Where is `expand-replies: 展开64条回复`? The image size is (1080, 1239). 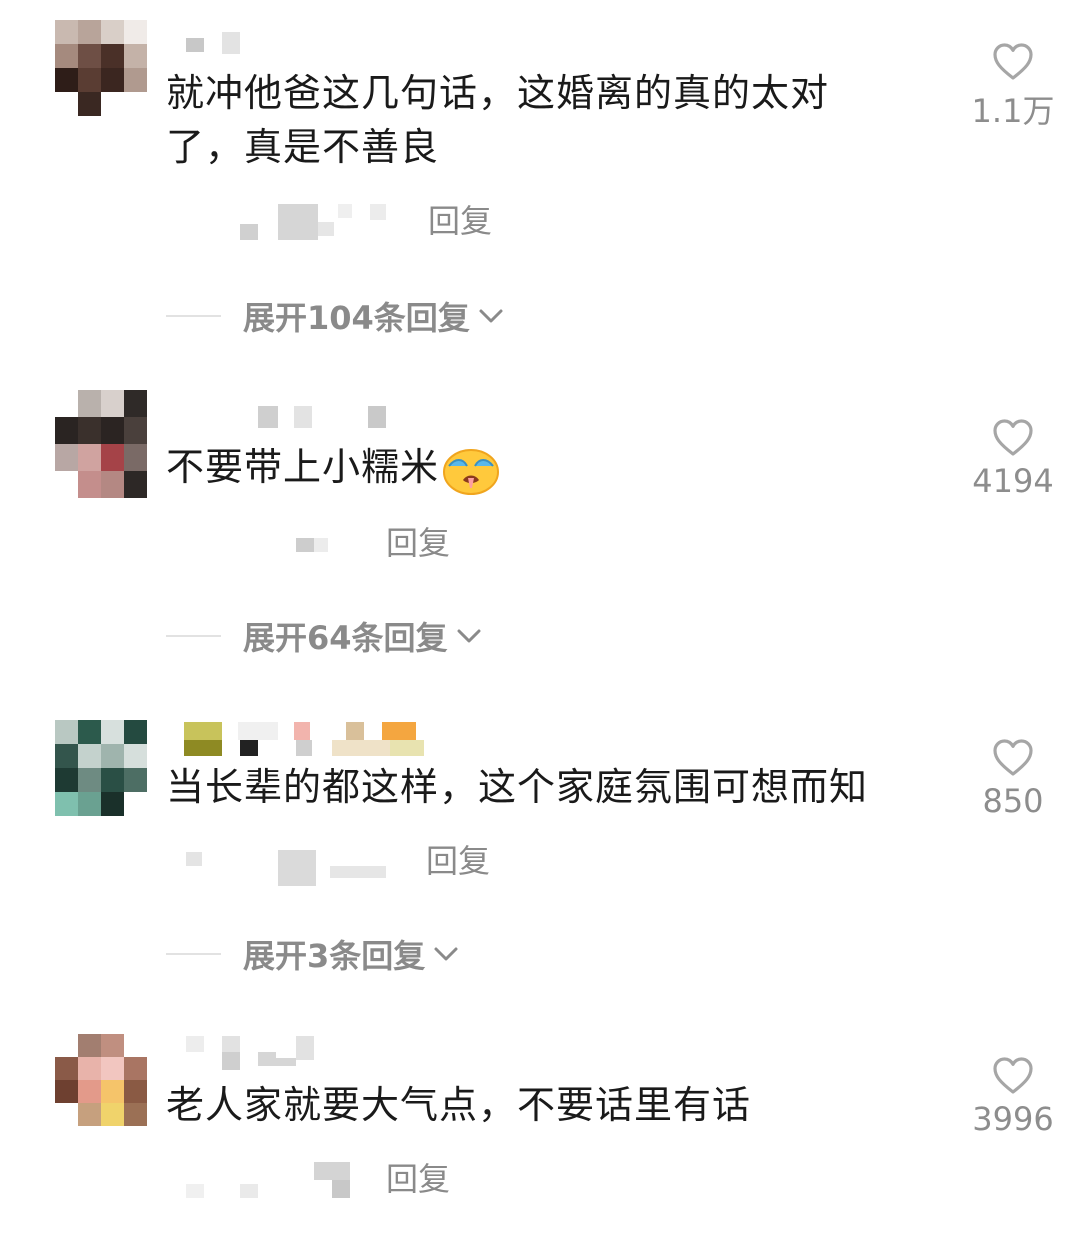
expand-replies: 展开64条回复 is located at coordinates (325, 636).